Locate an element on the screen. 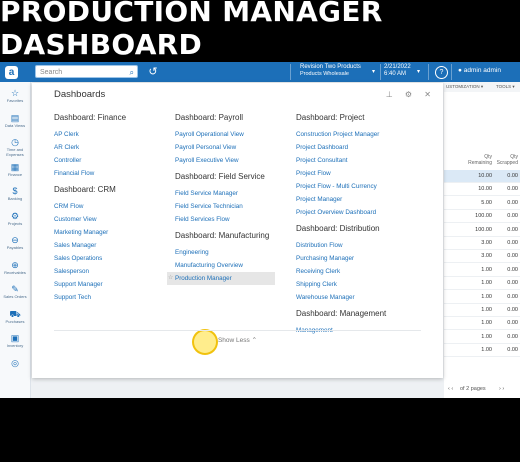 The image size is (520, 462). pager-prev-icon: ‹ ‹ is located at coordinates (450, 389).